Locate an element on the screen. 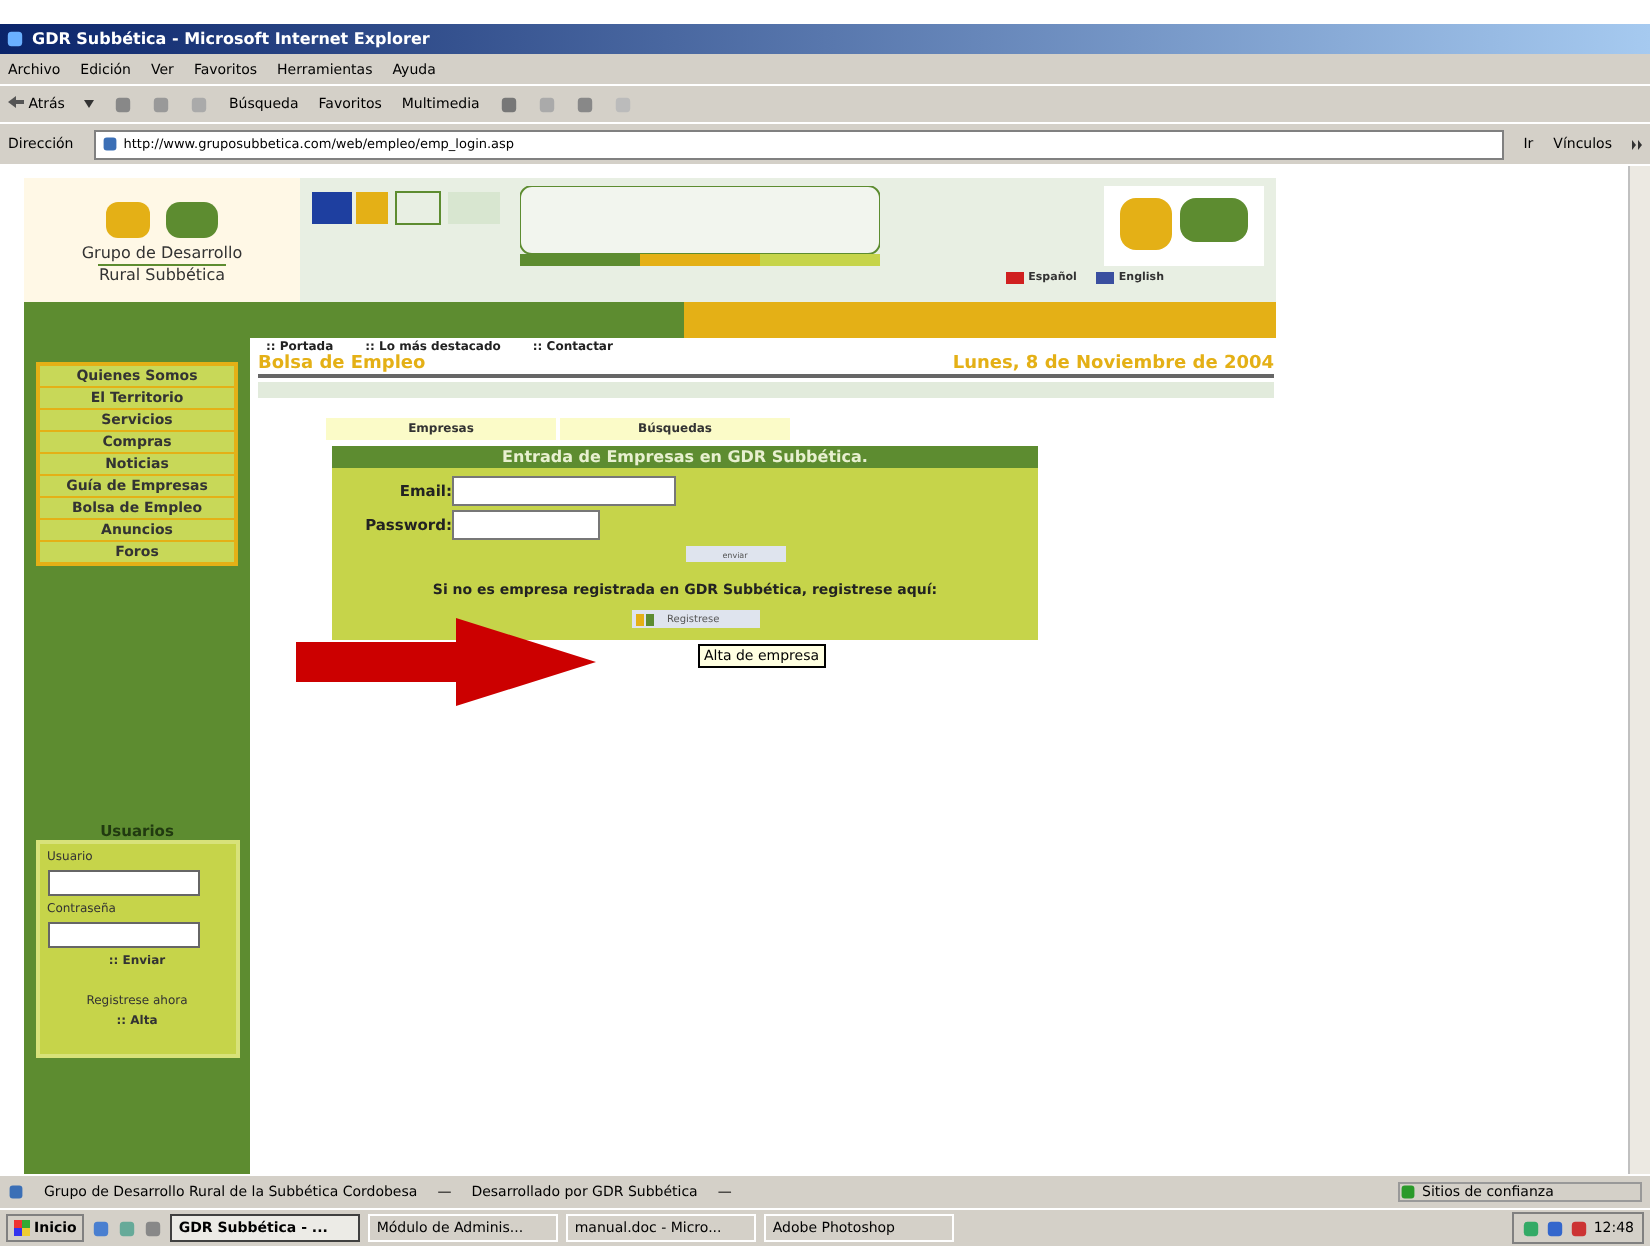  arrow-icon is located at coordinates (446, 662).